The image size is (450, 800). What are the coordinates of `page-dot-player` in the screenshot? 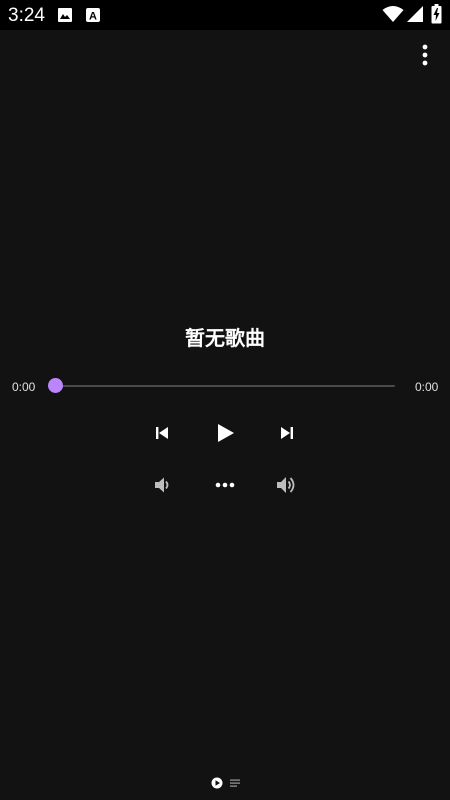 It's located at (217, 785).